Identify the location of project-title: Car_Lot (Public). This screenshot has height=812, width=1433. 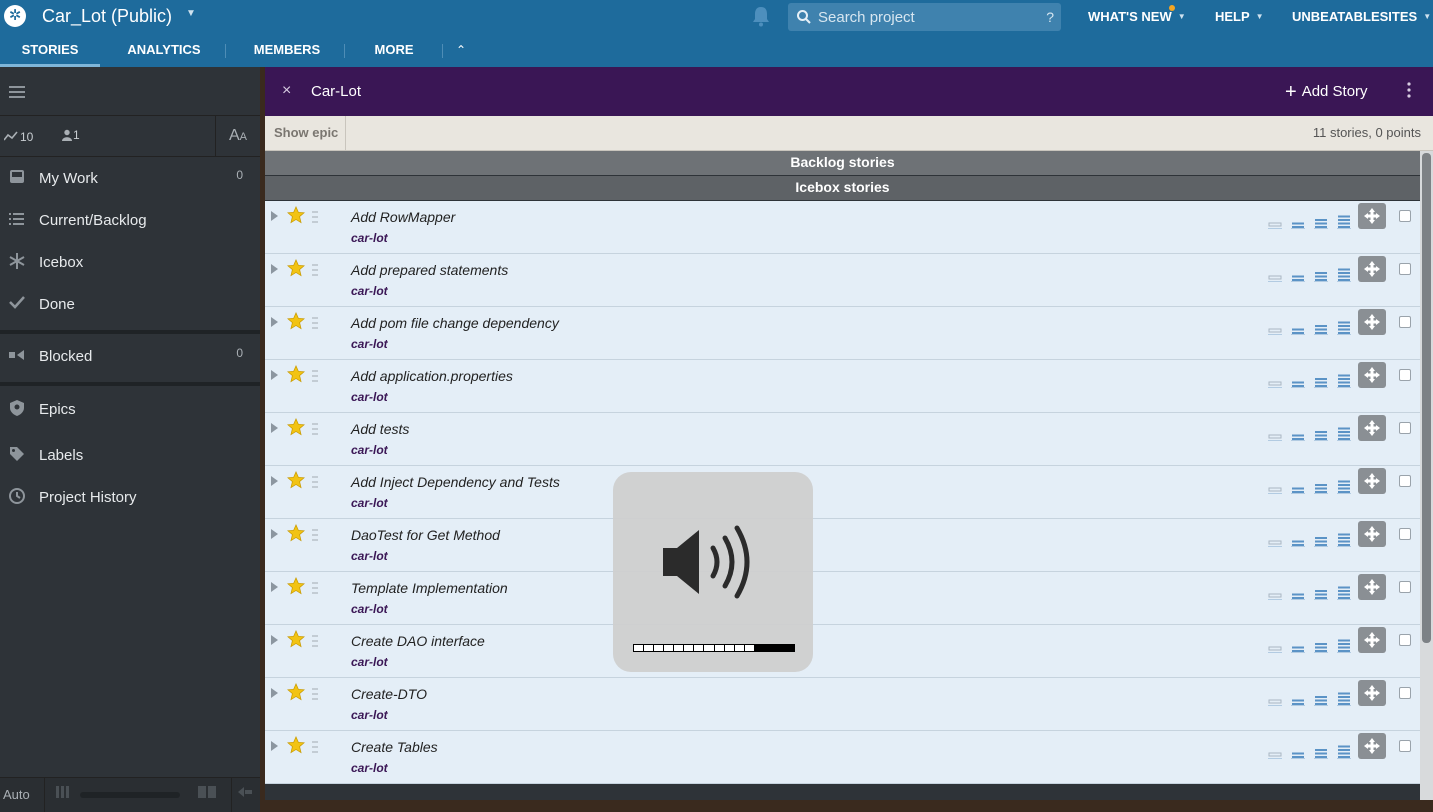
(107, 16).